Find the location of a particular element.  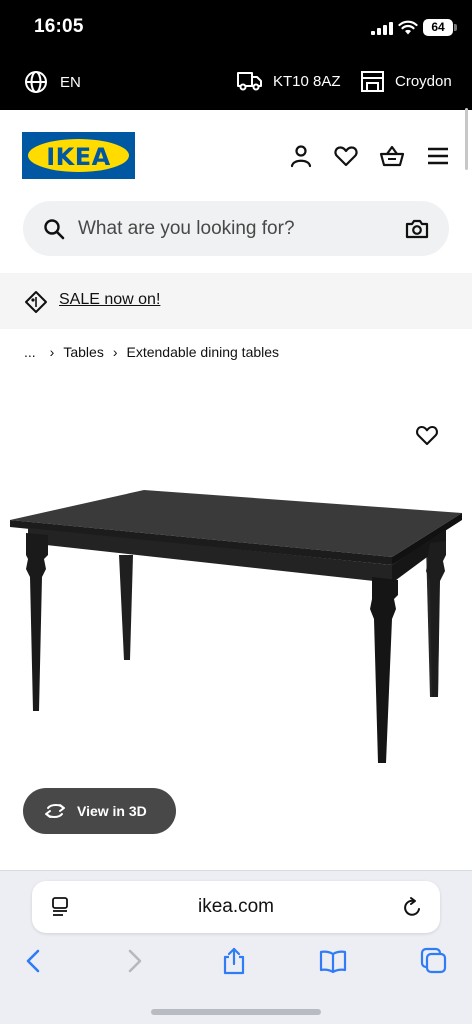

view-in-3d-button: View in 3D is located at coordinates (99, 811).